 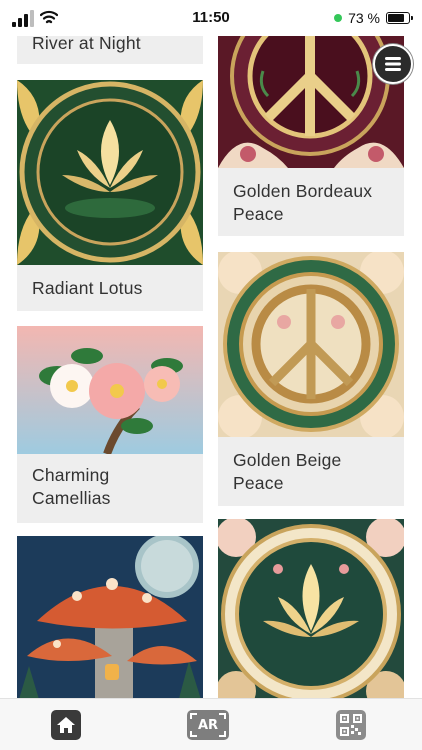 I want to click on battery-fill, so click(x=396, y=18).